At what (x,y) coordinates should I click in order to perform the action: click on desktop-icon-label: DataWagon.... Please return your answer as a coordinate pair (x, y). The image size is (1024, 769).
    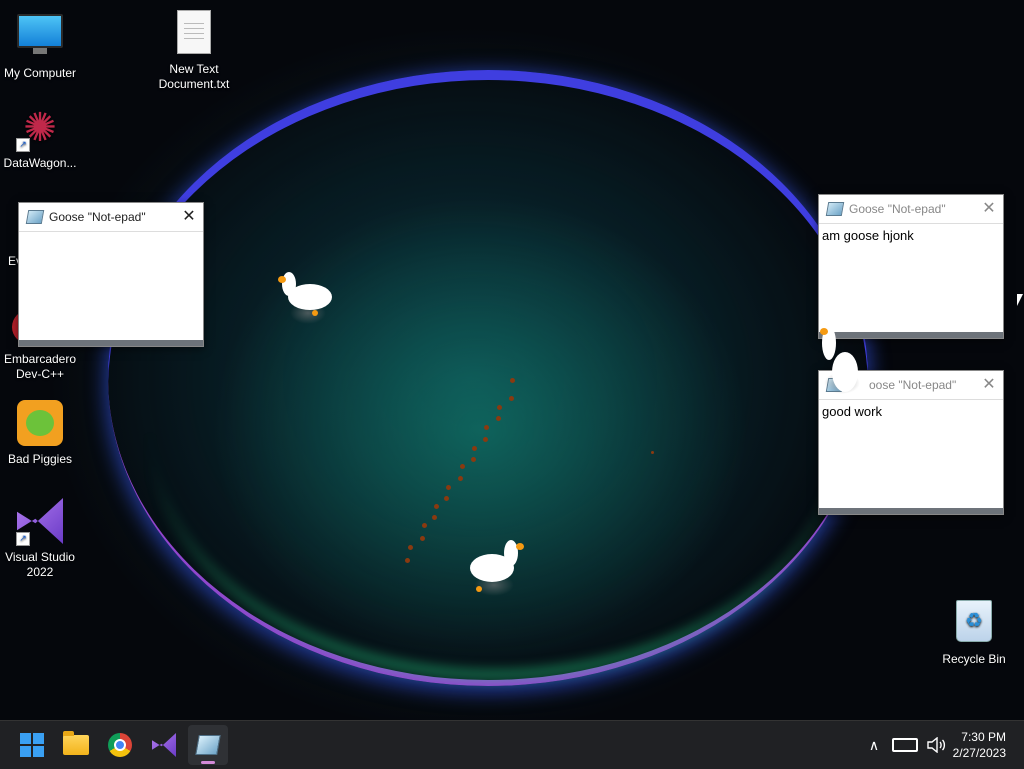
    Looking at the image, I should click on (40, 163).